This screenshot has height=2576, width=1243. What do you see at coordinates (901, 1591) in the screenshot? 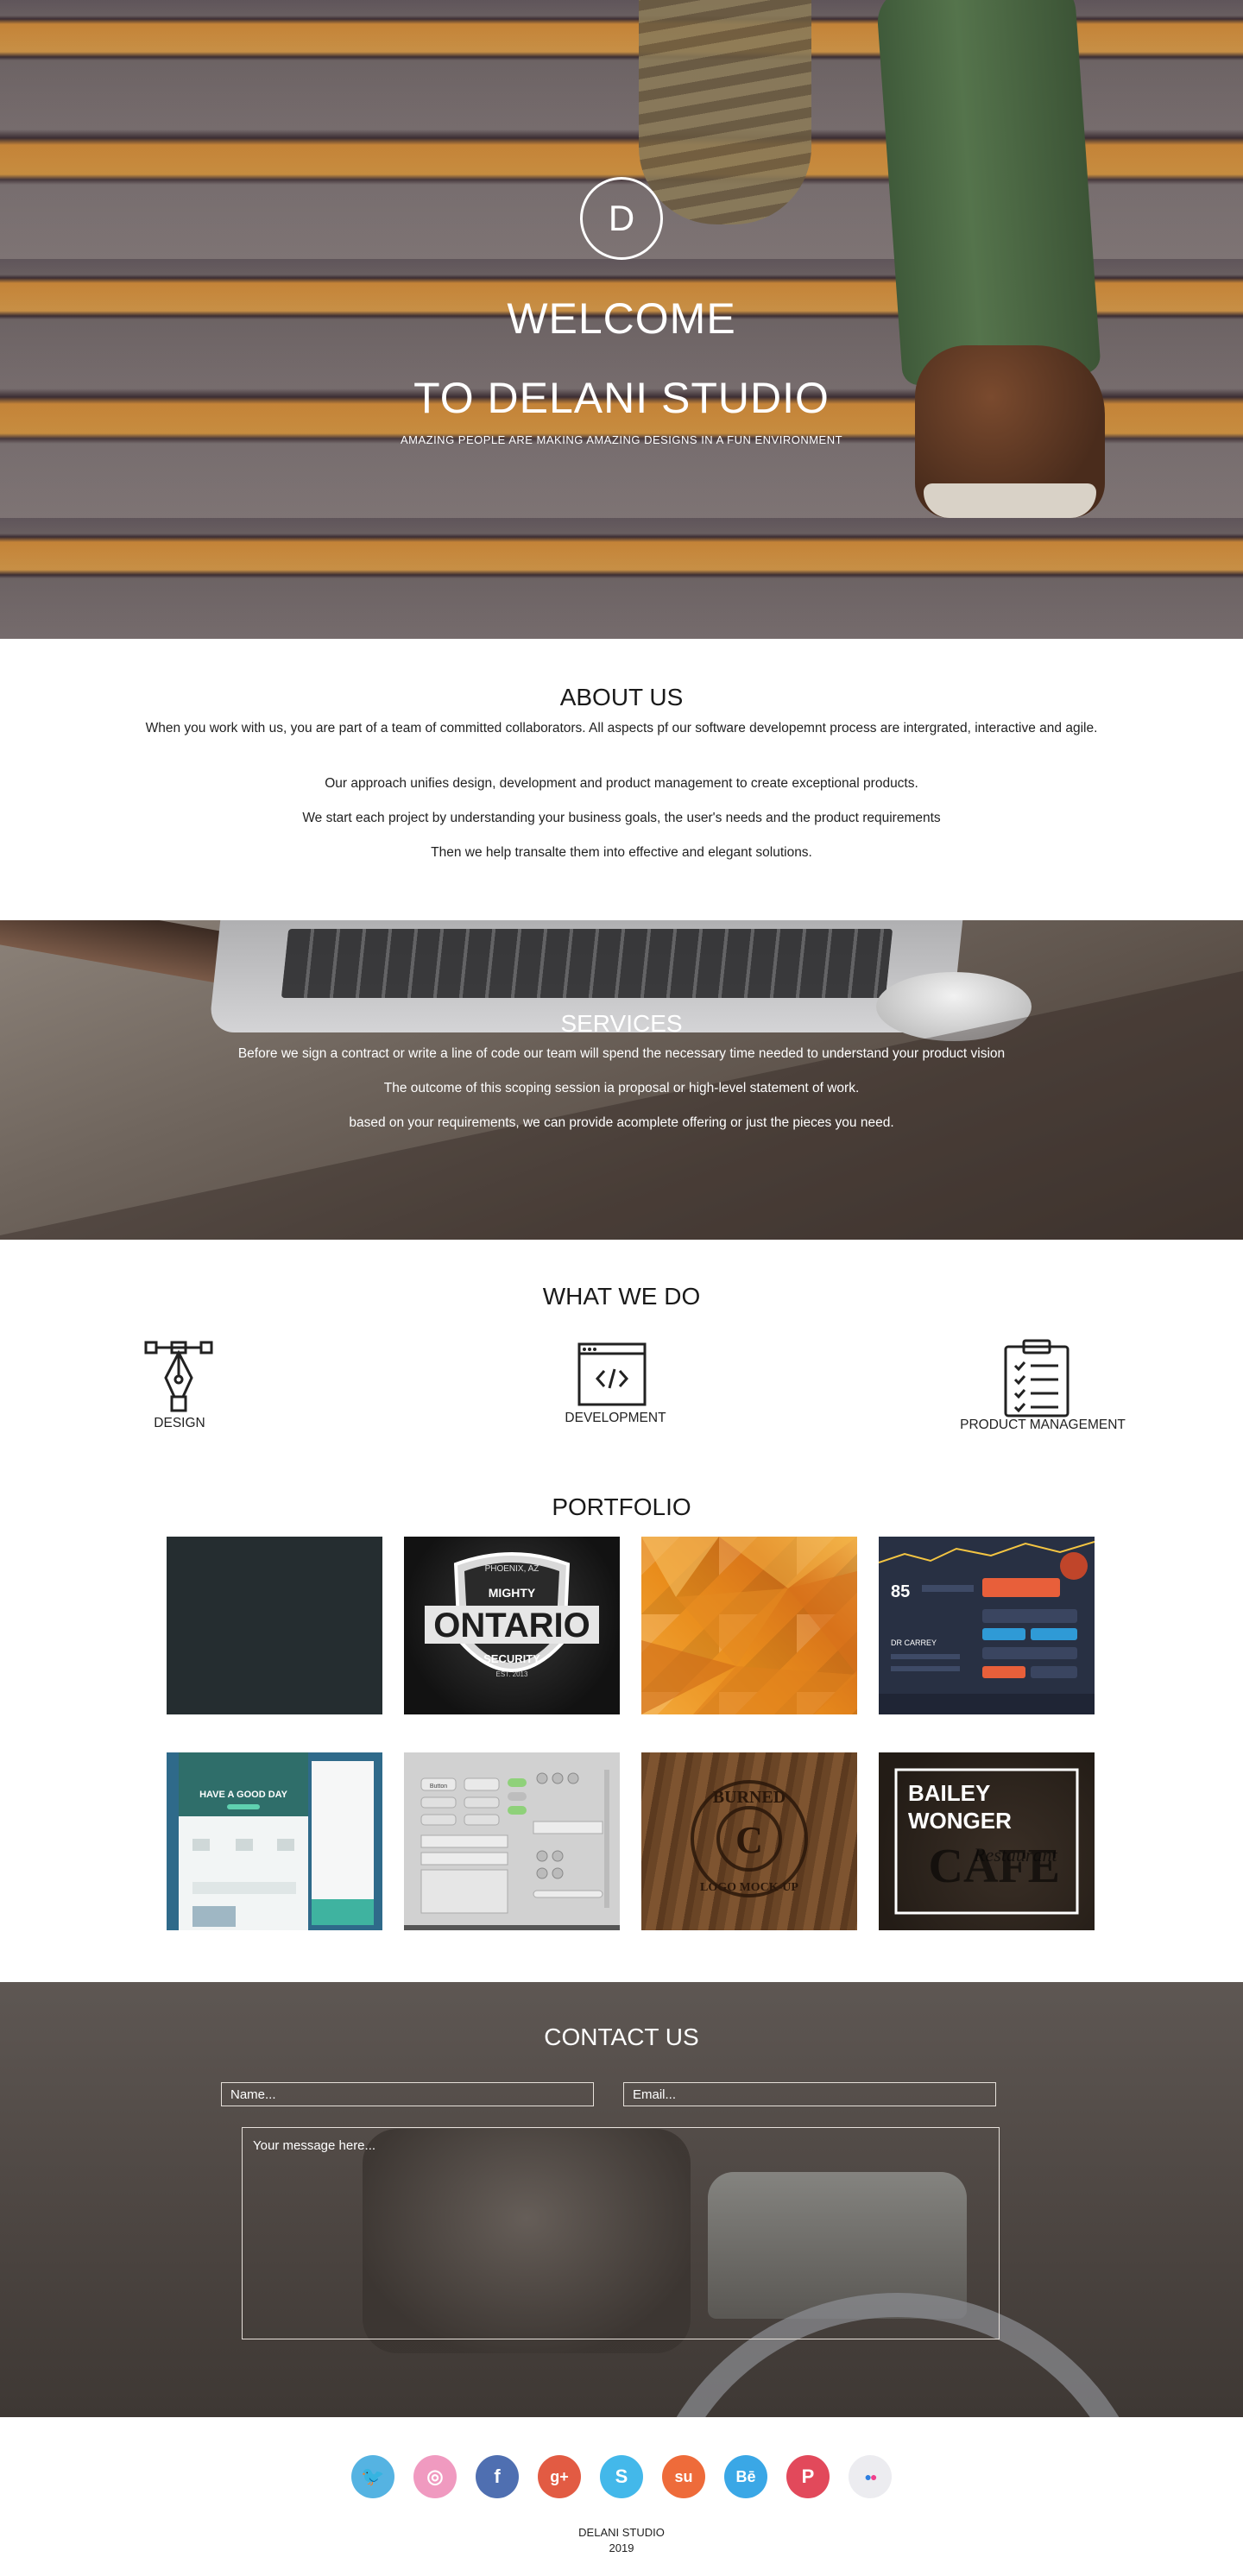
I see `dashboard-number: 85` at bounding box center [901, 1591].